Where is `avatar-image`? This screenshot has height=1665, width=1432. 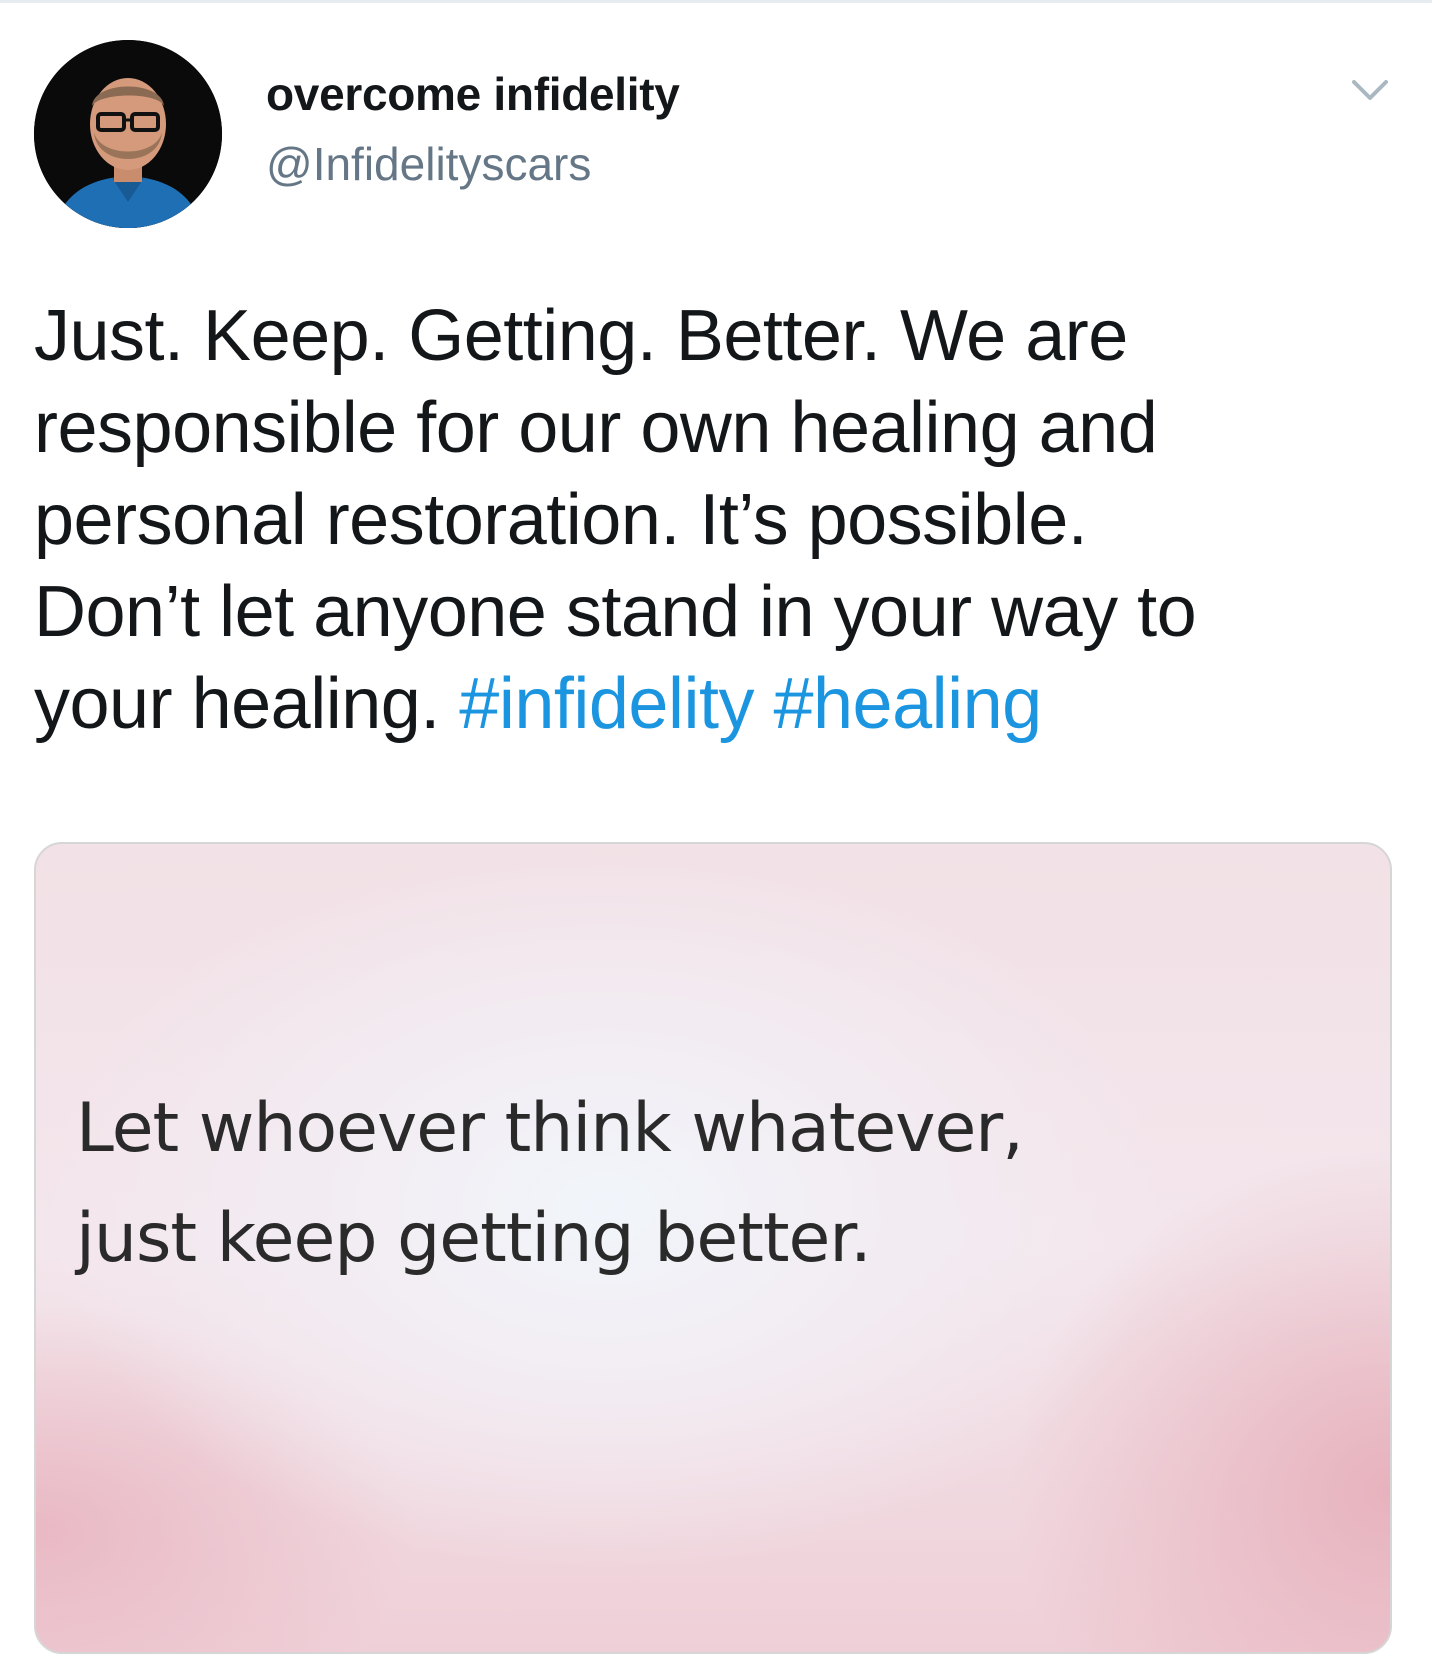
avatar-image is located at coordinates (128, 134).